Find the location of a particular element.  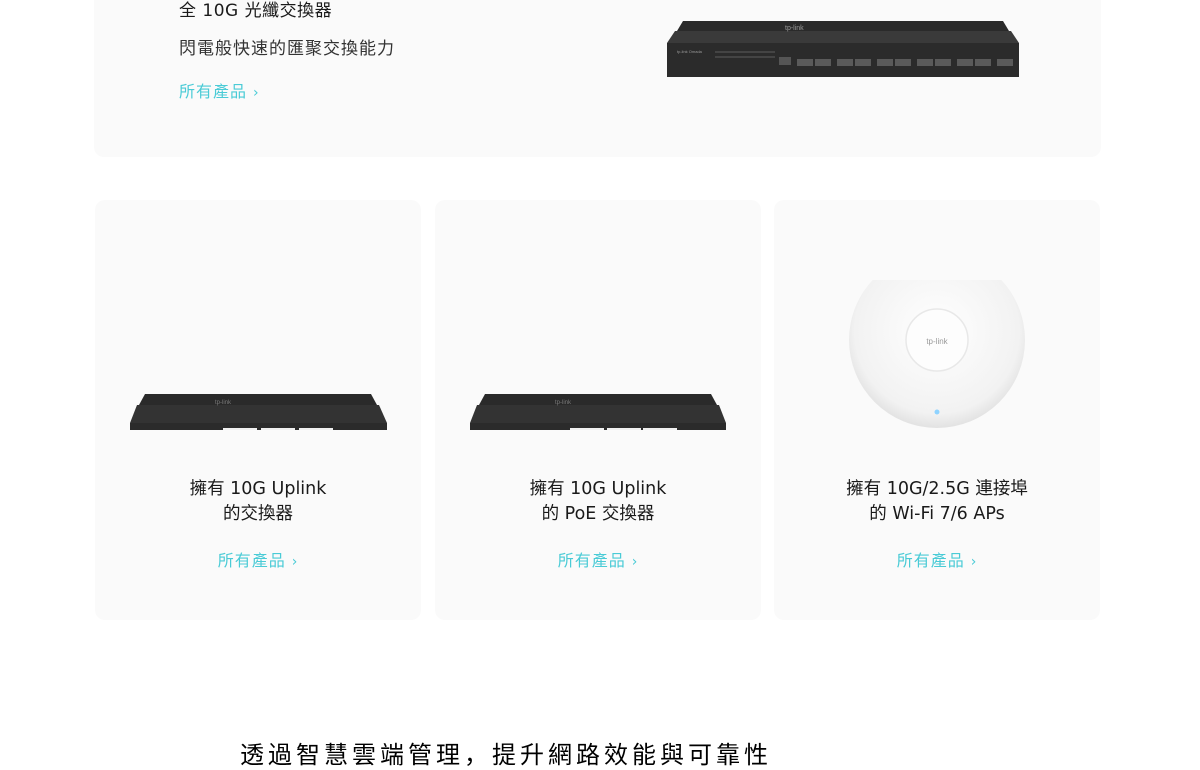

product-card-poe-switch: tp-link 擁有 10G Uplink 的 PoE 交換器 所有產品 › is located at coordinates (598, 410).